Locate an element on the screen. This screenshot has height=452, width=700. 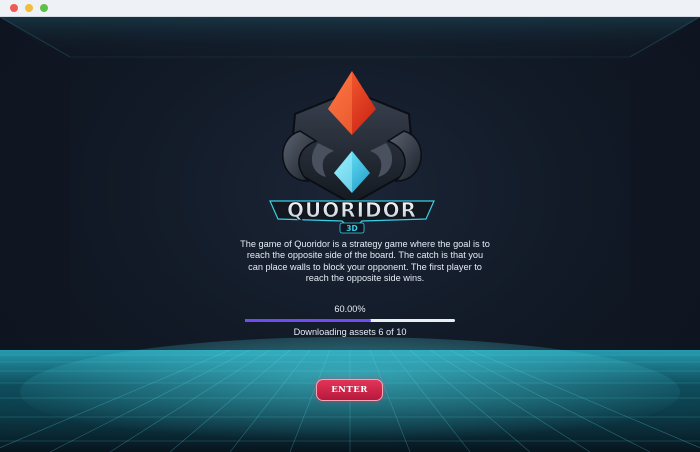
quoridor-logo: QUORIDOR 3D is located at coordinates (352, 152).